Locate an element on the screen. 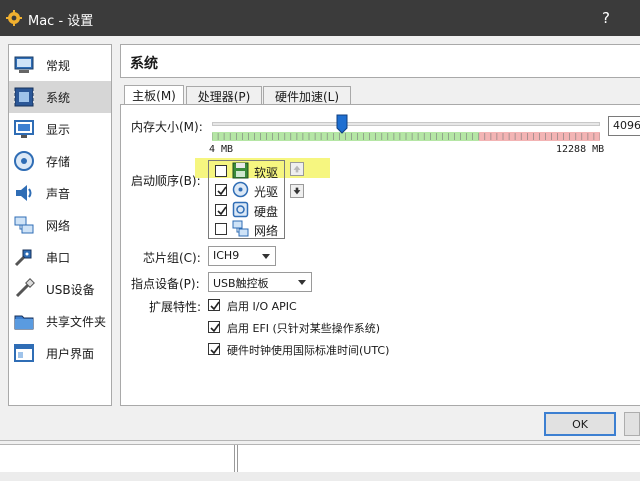 The image size is (640, 481). cancel-button is located at coordinates (632, 424).